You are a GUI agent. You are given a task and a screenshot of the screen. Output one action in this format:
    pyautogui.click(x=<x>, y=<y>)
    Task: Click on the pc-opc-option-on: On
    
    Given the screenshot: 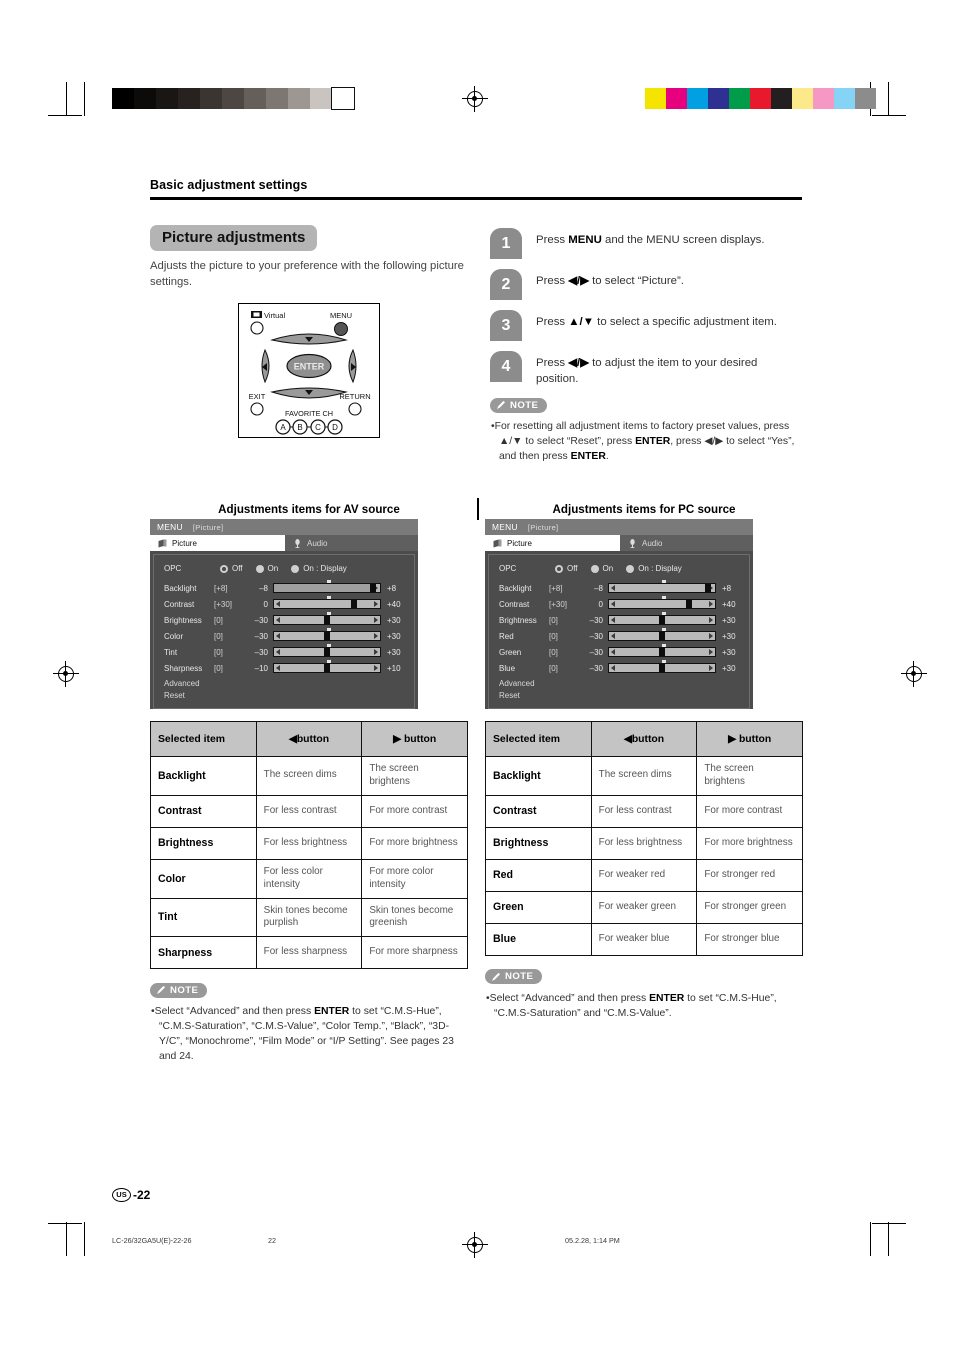 What is the action you would take?
    pyautogui.click(x=601, y=568)
    